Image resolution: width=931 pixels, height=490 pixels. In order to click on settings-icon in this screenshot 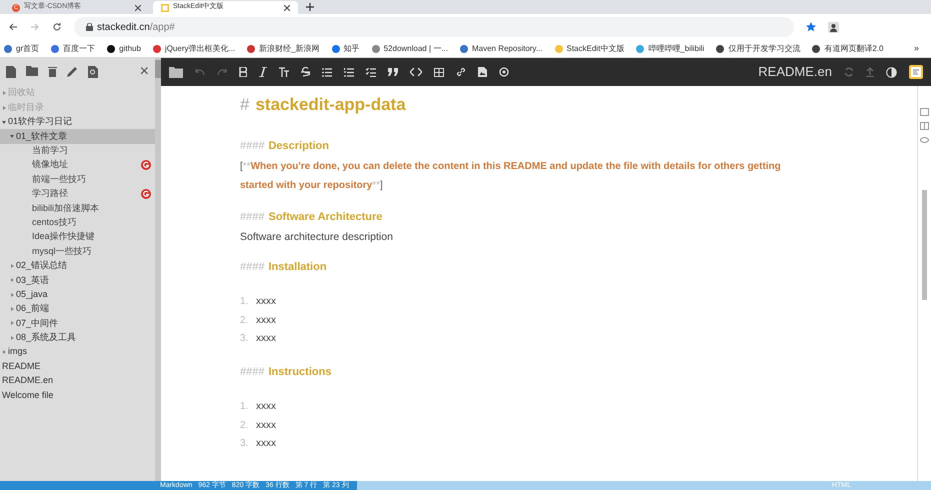, I will do `click(504, 72)`.